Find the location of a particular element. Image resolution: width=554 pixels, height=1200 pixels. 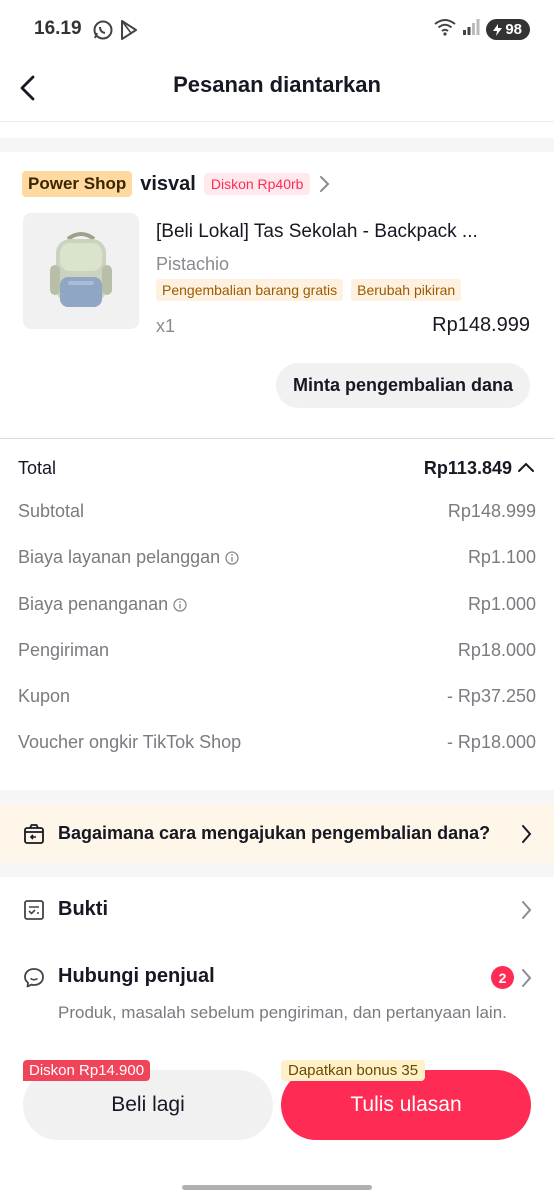

store-name: visval is located at coordinates (168, 184).